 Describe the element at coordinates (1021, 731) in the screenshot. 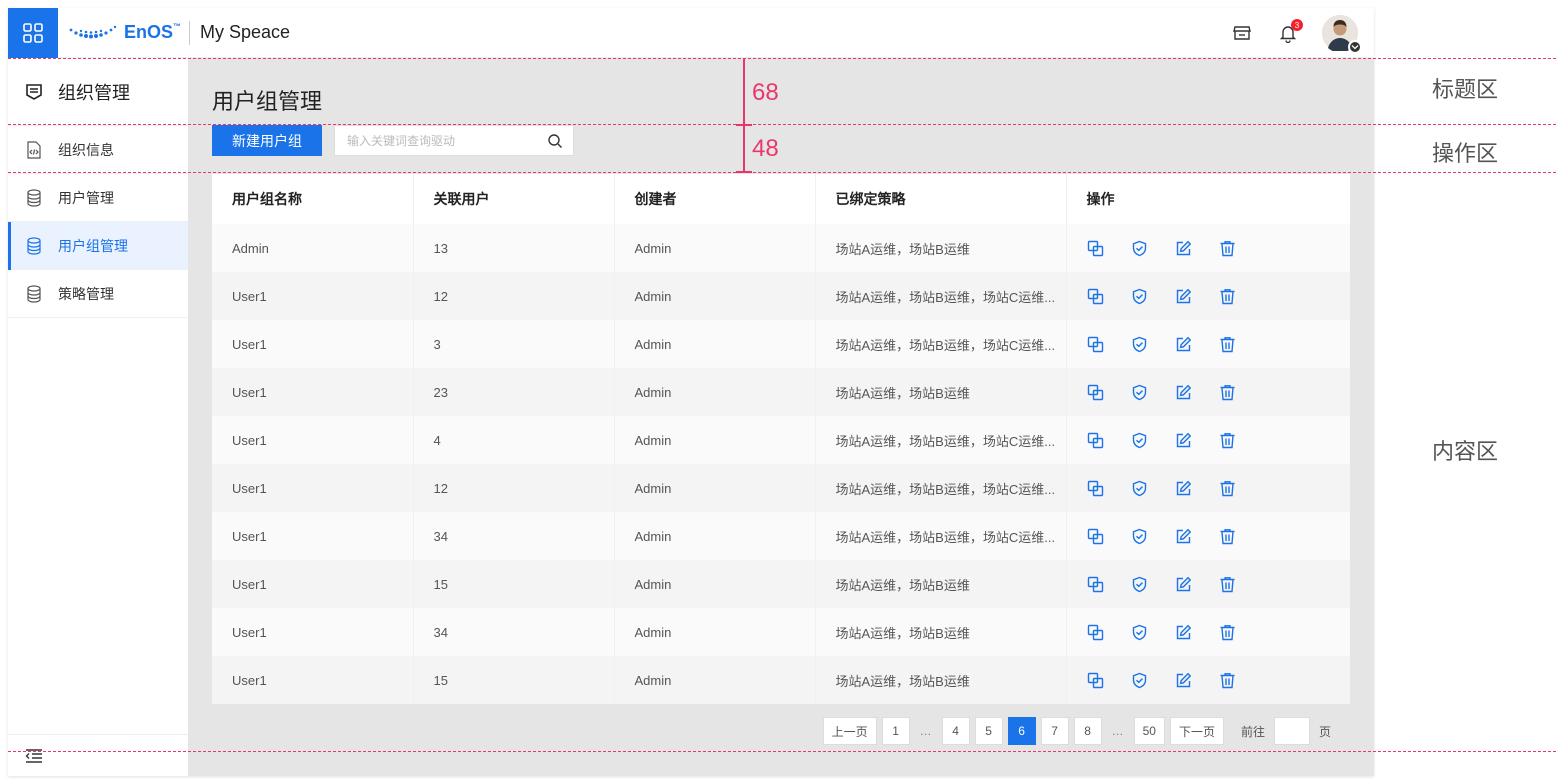

I see `page-button-current: 6` at that location.